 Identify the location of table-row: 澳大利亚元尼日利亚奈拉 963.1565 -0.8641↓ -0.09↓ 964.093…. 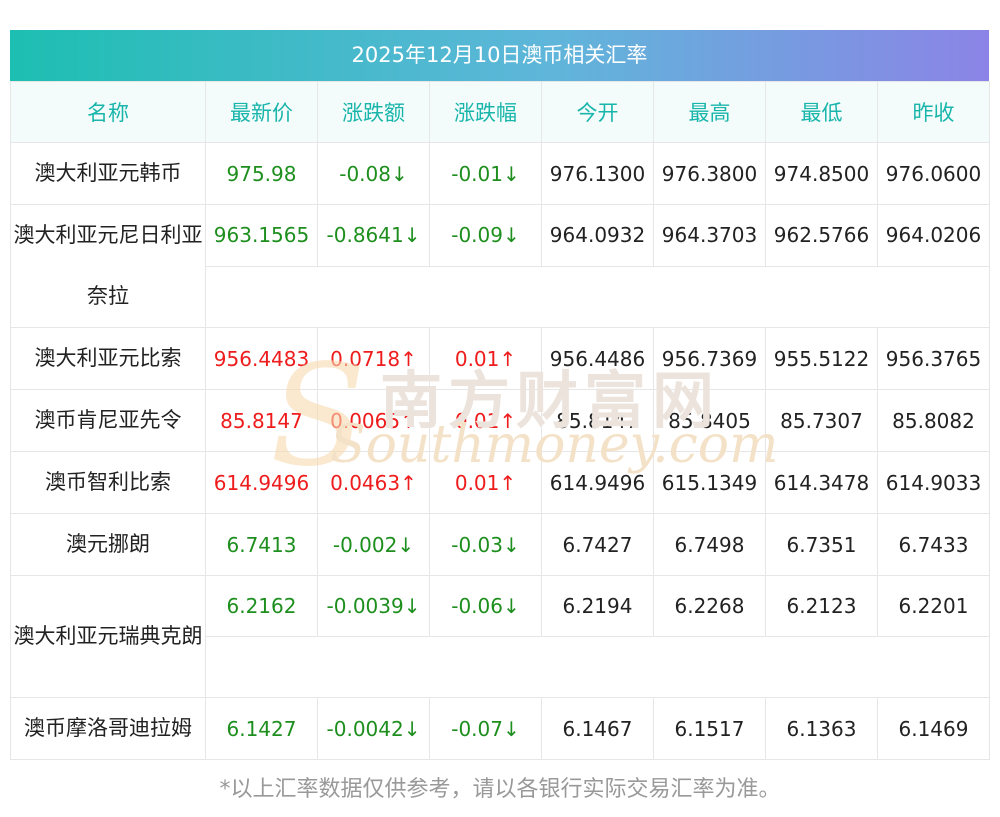
(500, 266).